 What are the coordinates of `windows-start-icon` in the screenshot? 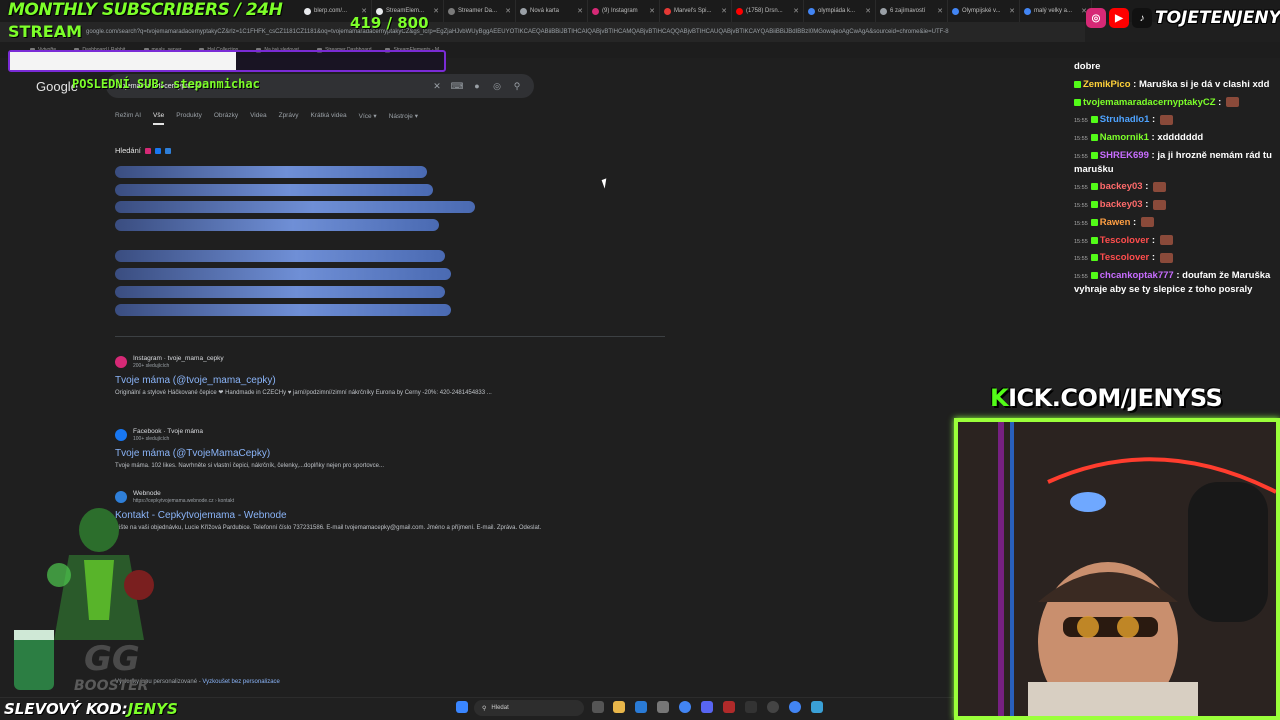 It's located at (462, 707).